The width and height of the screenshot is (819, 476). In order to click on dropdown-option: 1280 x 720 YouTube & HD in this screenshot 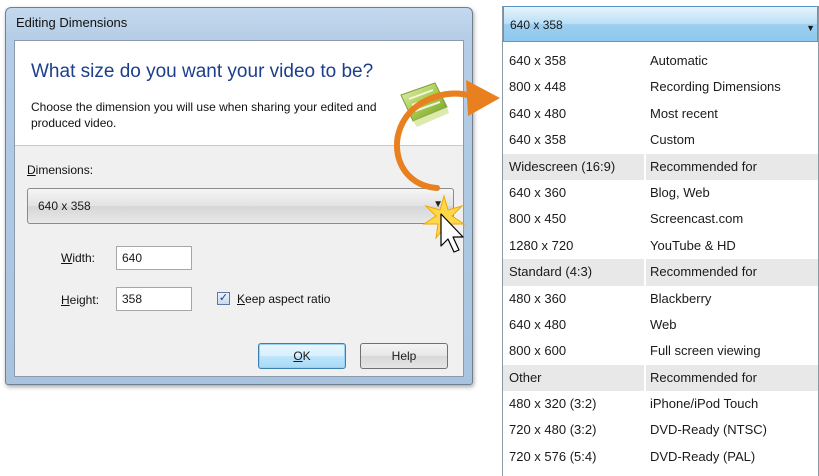, I will do `click(660, 246)`.